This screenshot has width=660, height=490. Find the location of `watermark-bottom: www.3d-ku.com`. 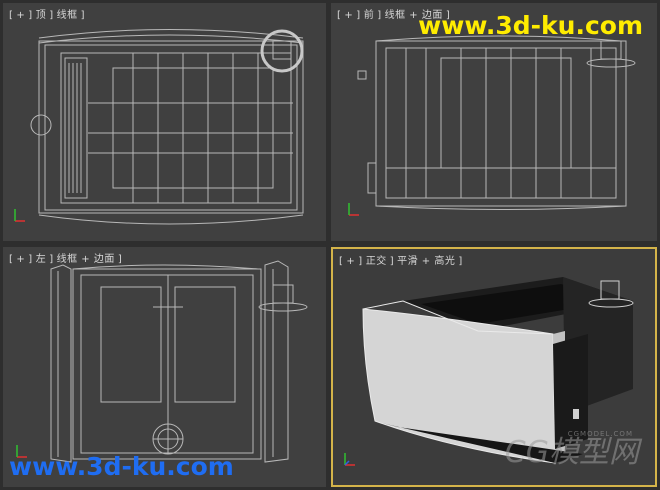

watermark-bottom: www.3d-ku.com is located at coordinates (121, 466).